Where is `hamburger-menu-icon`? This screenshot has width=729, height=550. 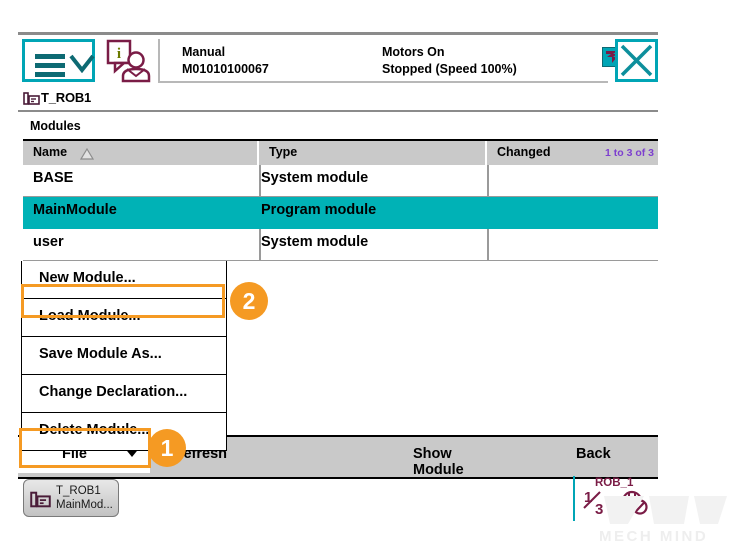
hamburger-menu-icon is located at coordinates (50, 67).